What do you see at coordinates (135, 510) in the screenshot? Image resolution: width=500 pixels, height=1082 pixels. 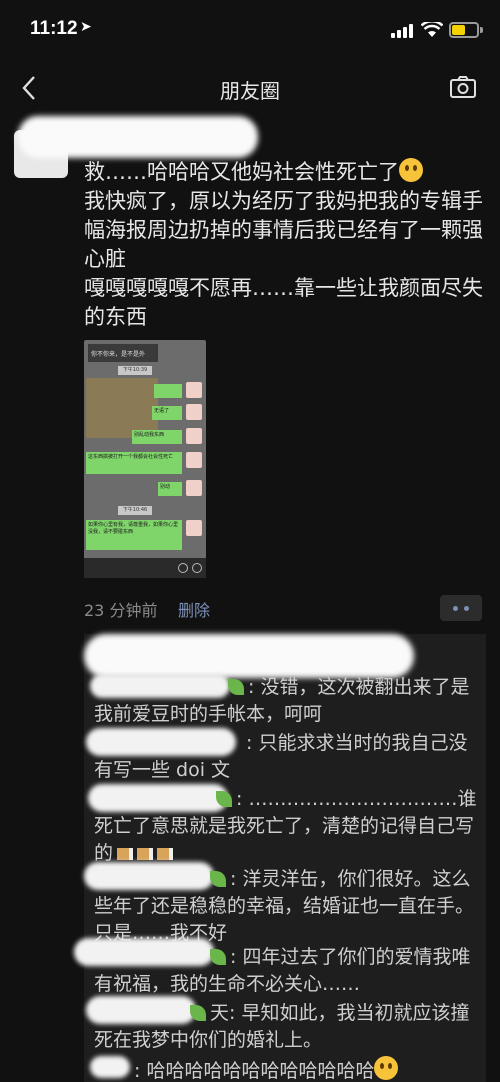 I see `image-time-chip: 下午10:46` at bounding box center [135, 510].